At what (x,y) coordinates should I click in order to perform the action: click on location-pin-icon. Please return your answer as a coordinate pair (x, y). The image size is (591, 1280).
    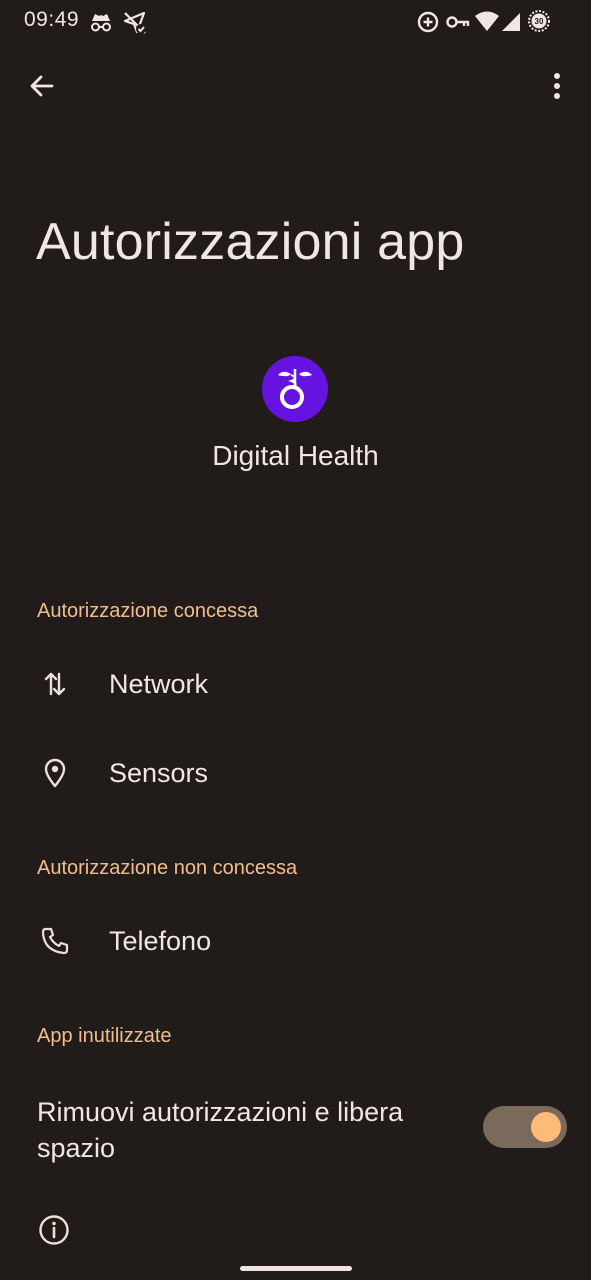
    Looking at the image, I should click on (55, 773).